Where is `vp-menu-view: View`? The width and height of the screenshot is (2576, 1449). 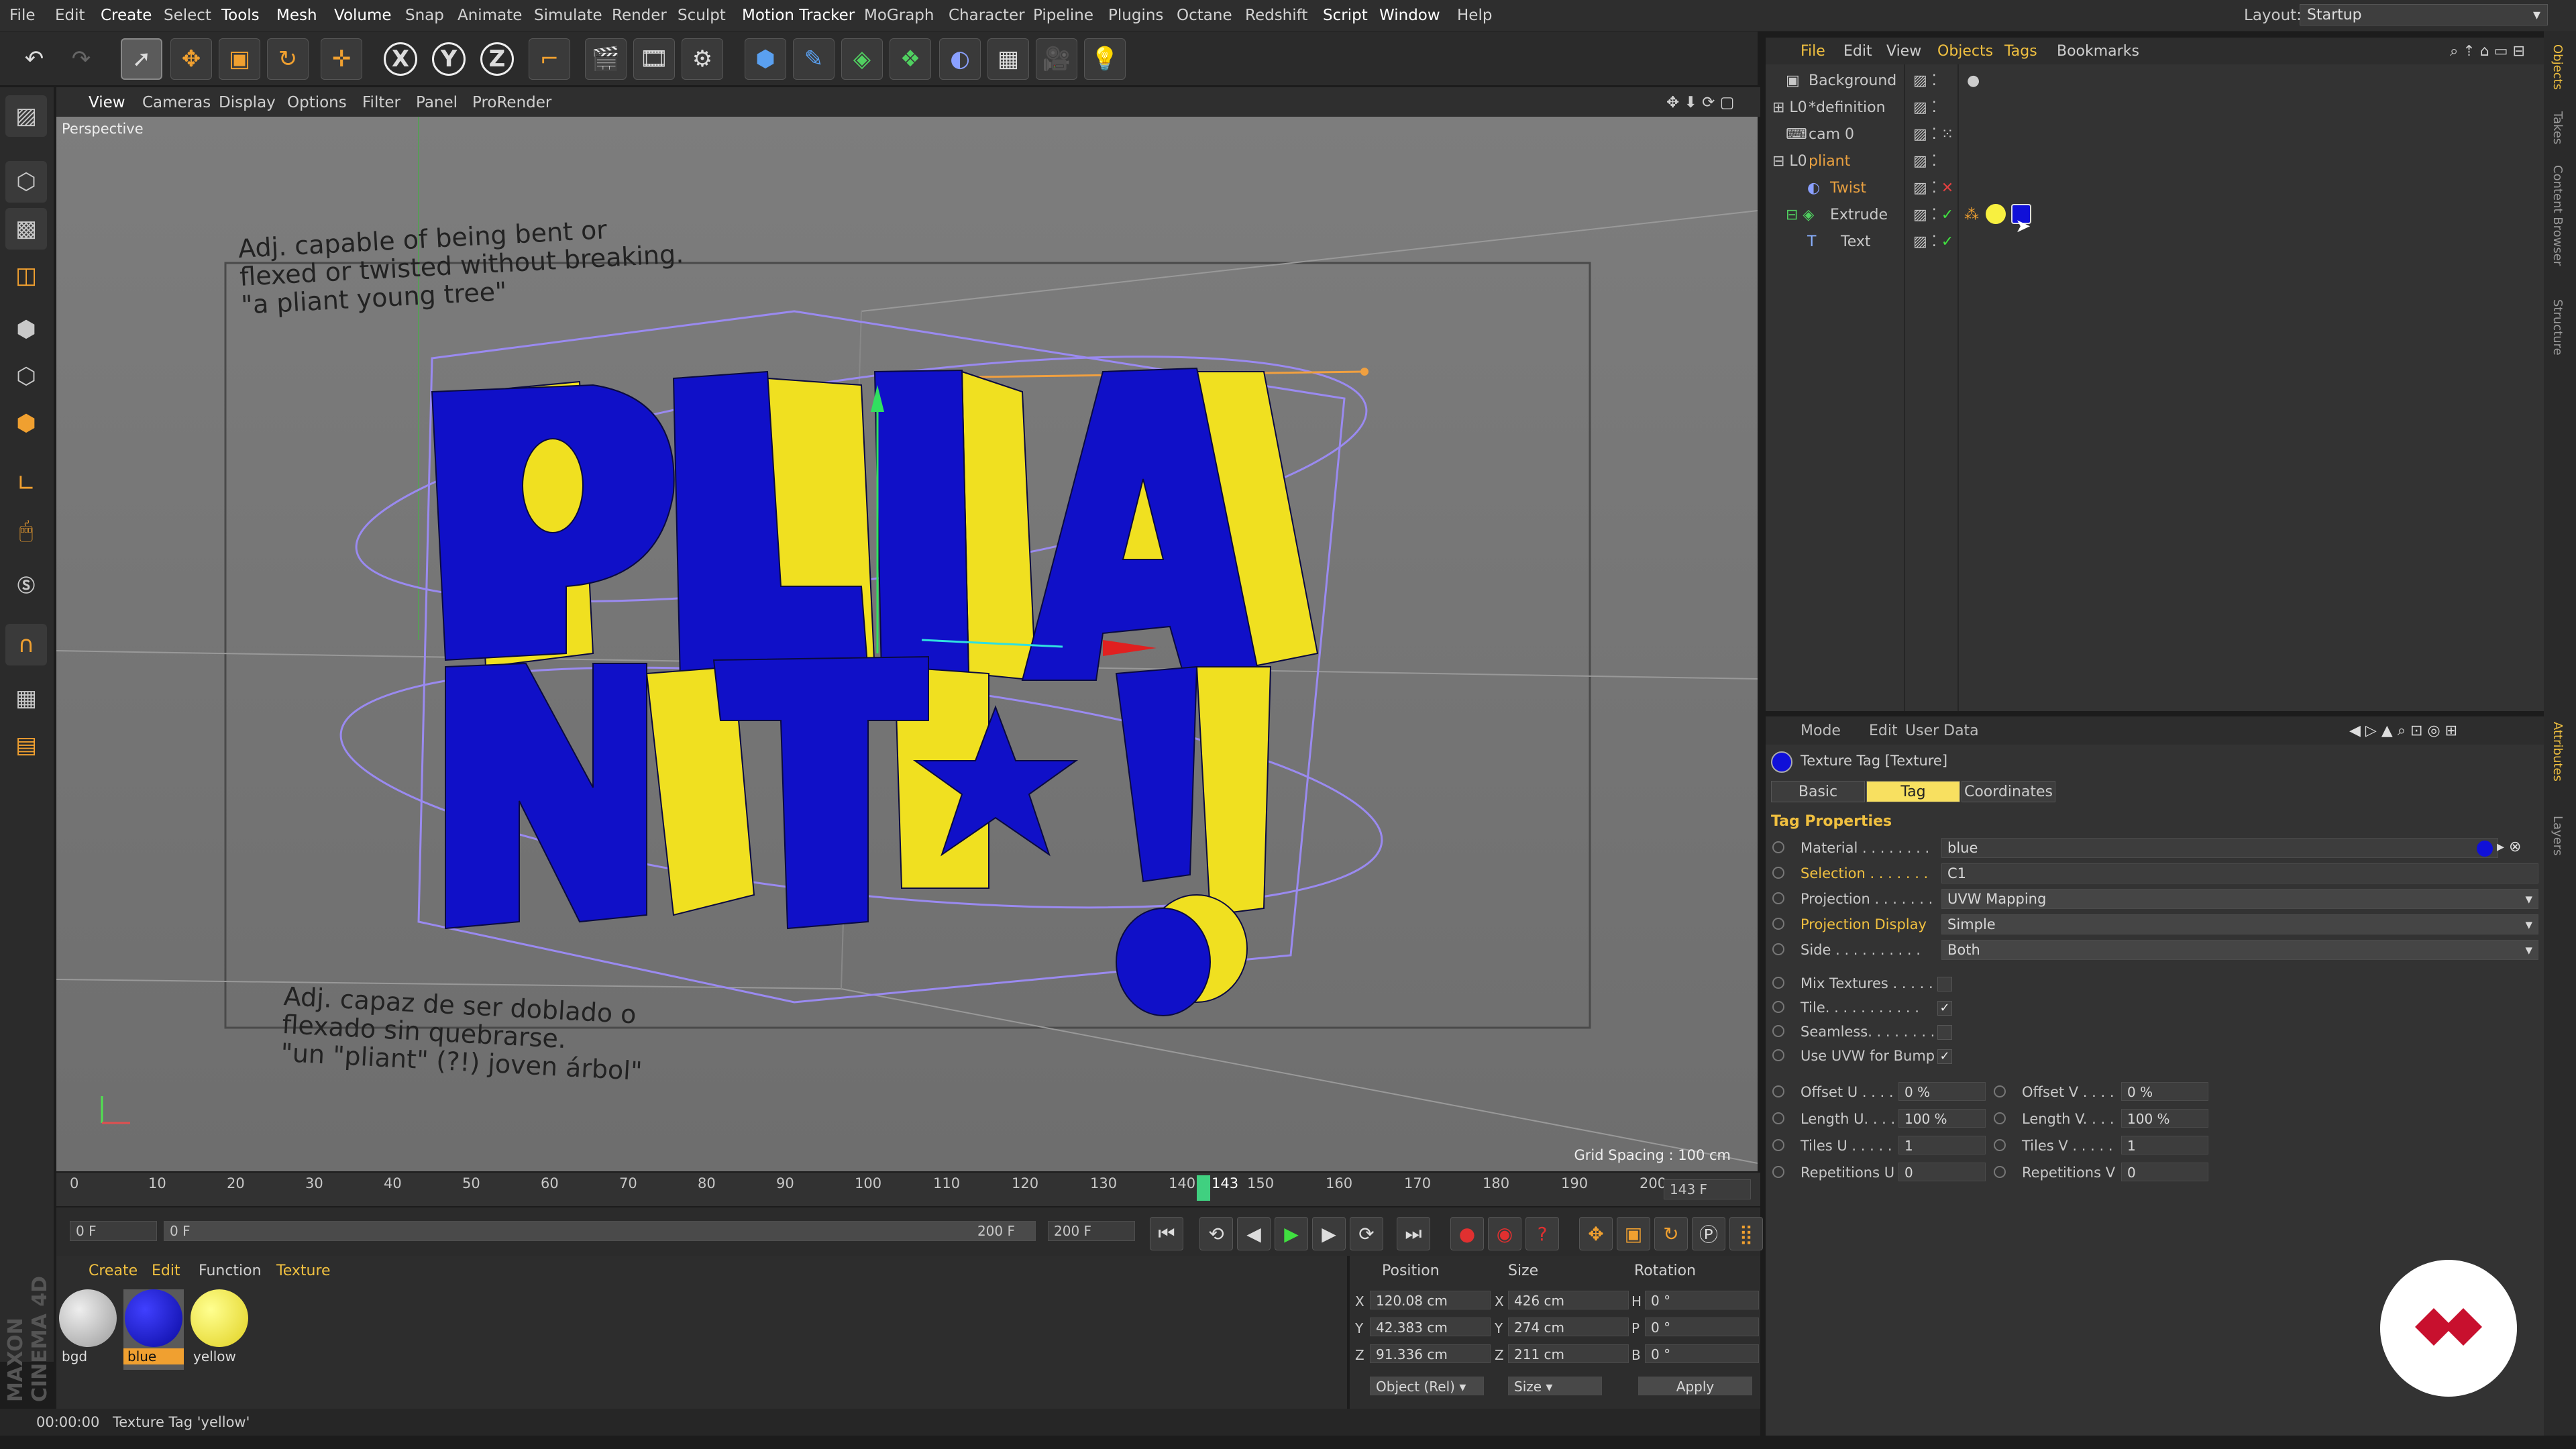
vp-menu-view: View is located at coordinates (107, 102).